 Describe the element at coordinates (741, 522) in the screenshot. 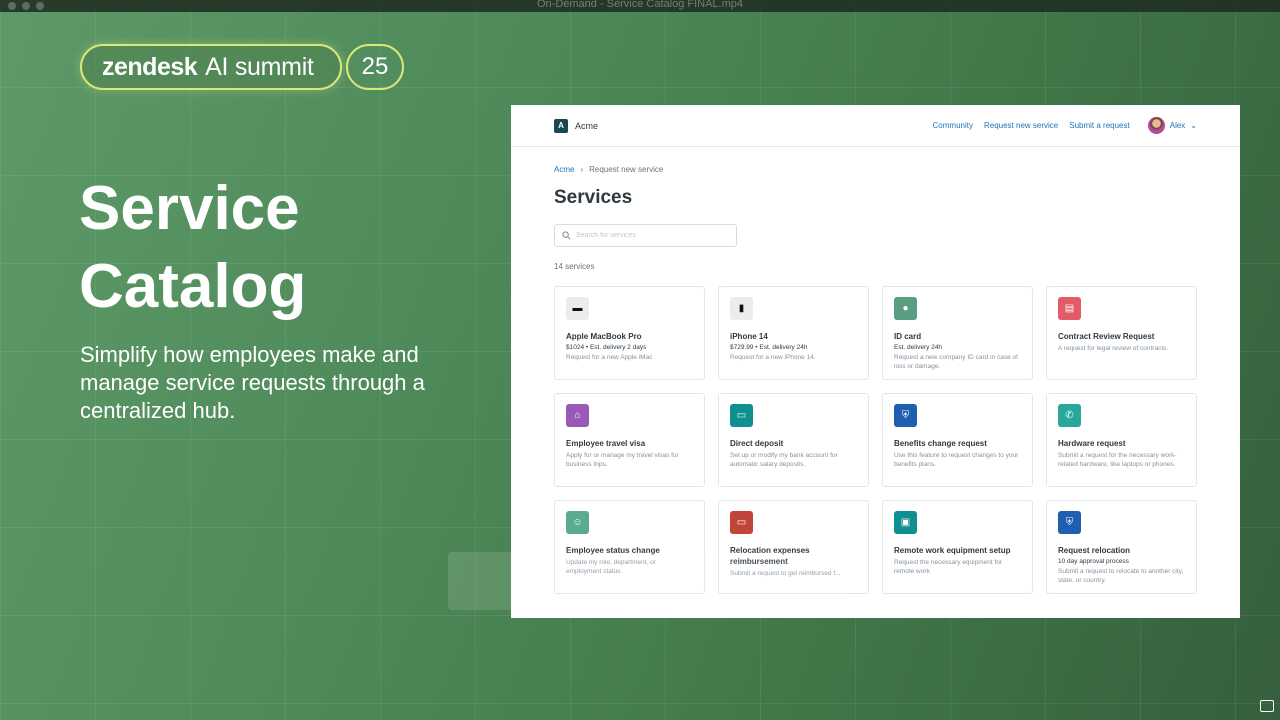

I see `card-icon: ▭` at that location.